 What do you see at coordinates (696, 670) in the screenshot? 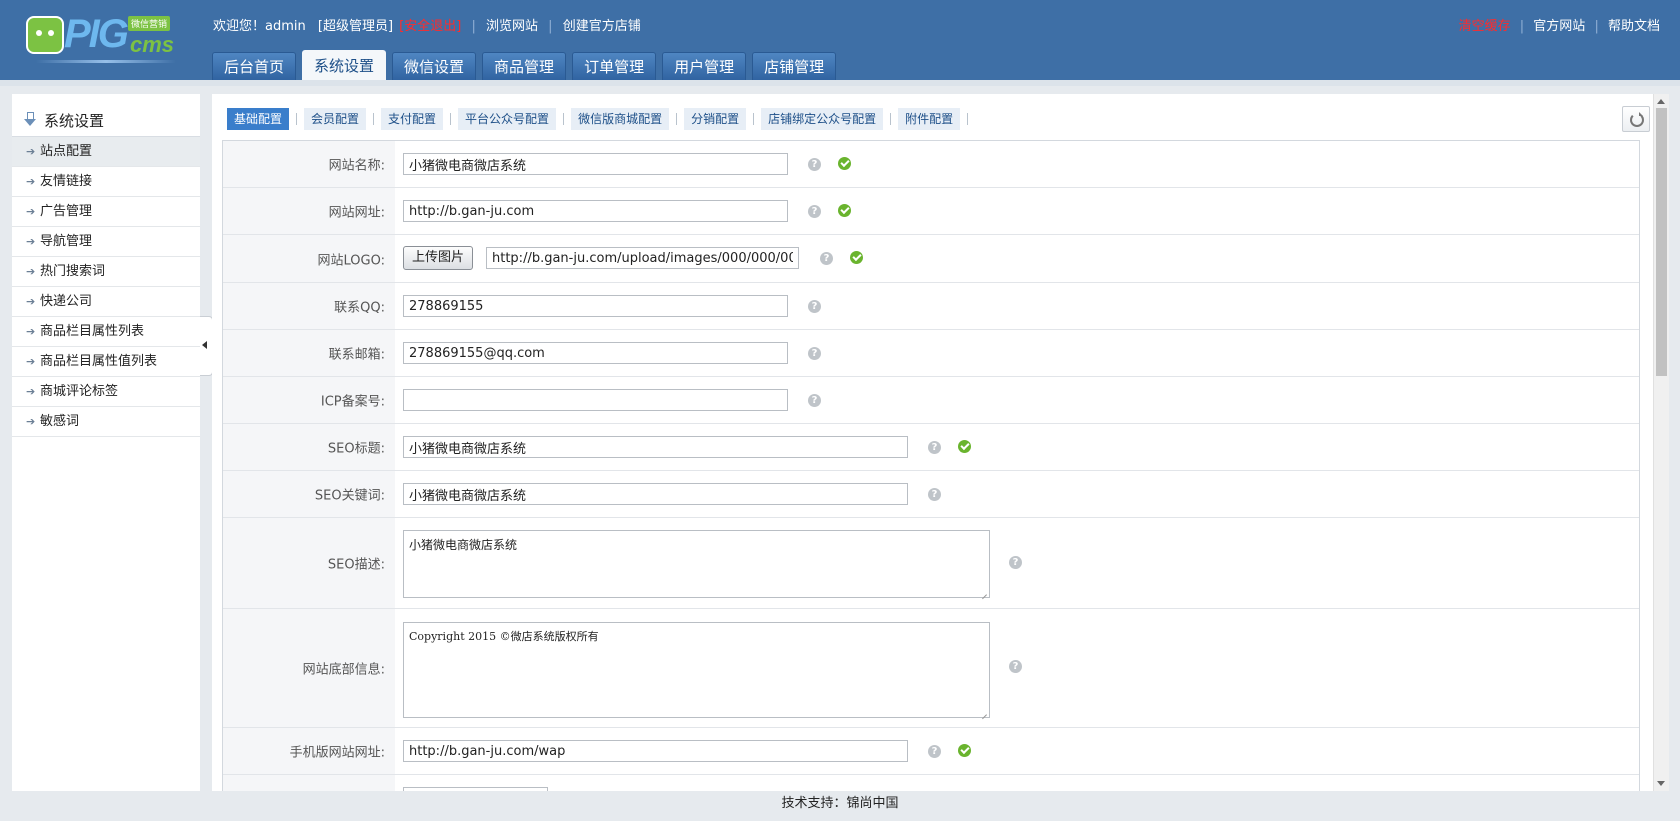
I see `footer-info-textarea: Copyright 2015 ©微店系统版权所有` at bounding box center [696, 670].